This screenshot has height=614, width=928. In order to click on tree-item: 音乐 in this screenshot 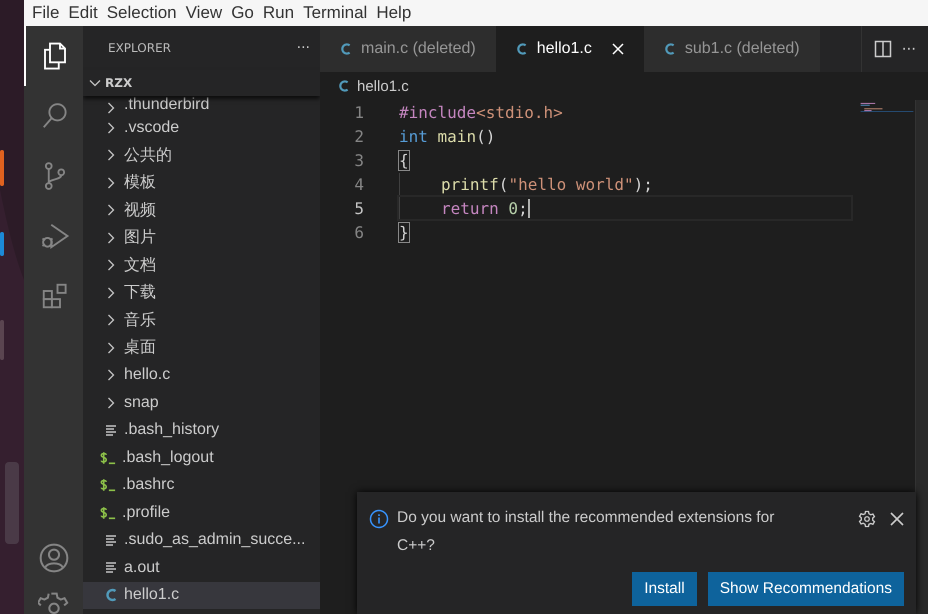, I will do `click(201, 320)`.